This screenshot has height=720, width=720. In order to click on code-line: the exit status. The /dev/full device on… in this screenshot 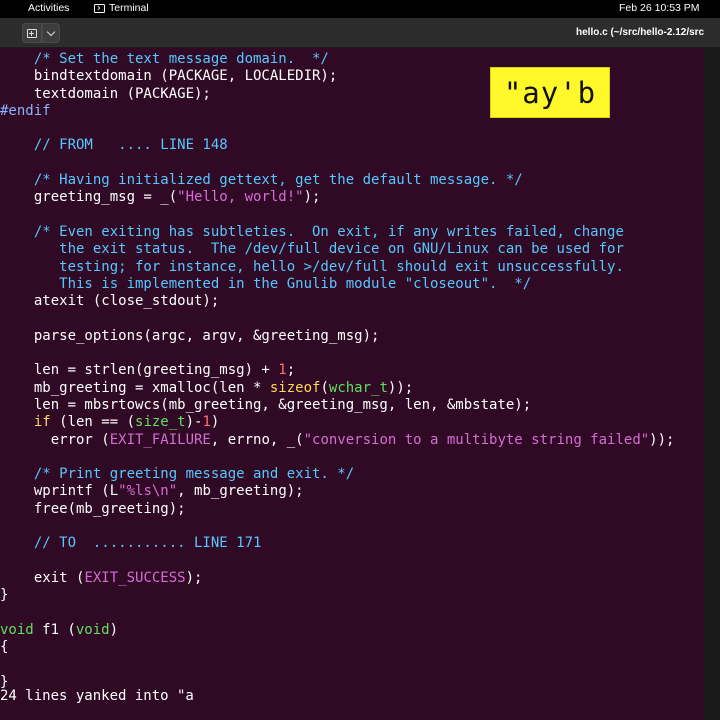, I will do `click(320, 249)`.